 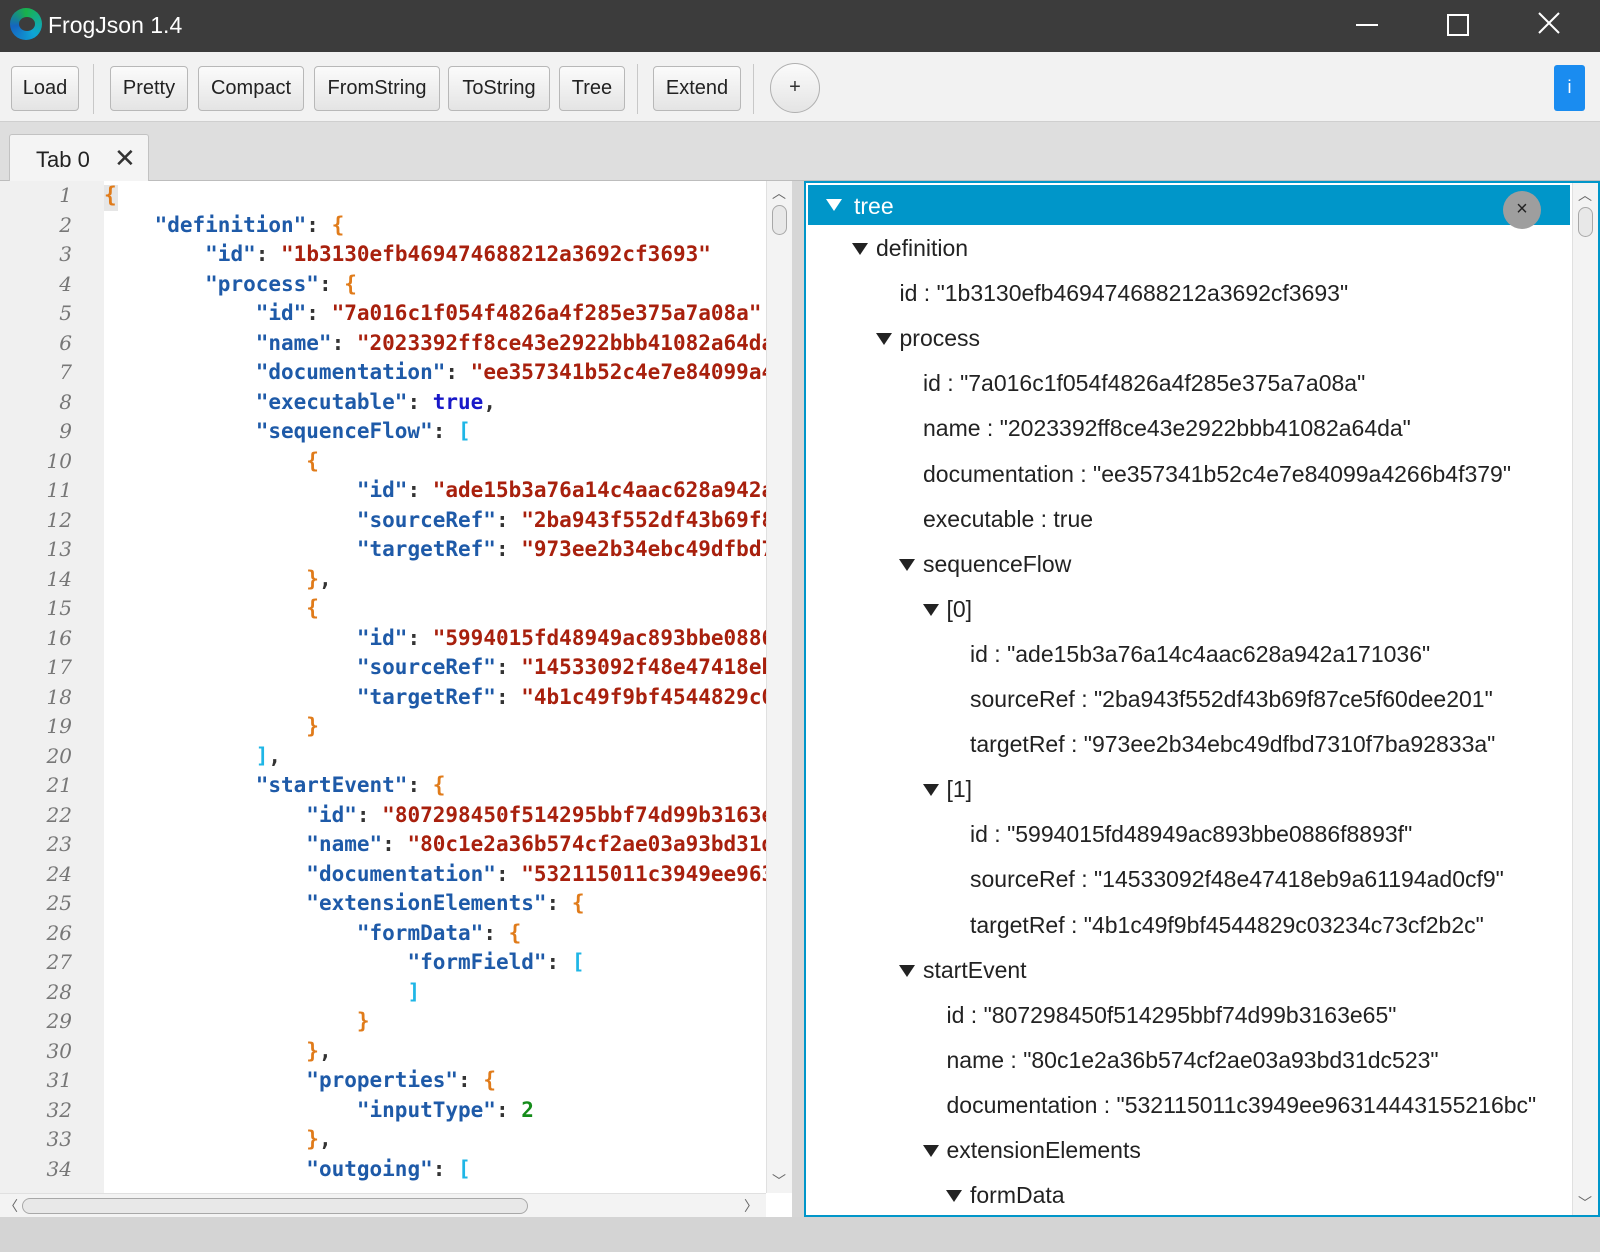 What do you see at coordinates (59, 696) in the screenshot?
I see `line-number: 18` at bounding box center [59, 696].